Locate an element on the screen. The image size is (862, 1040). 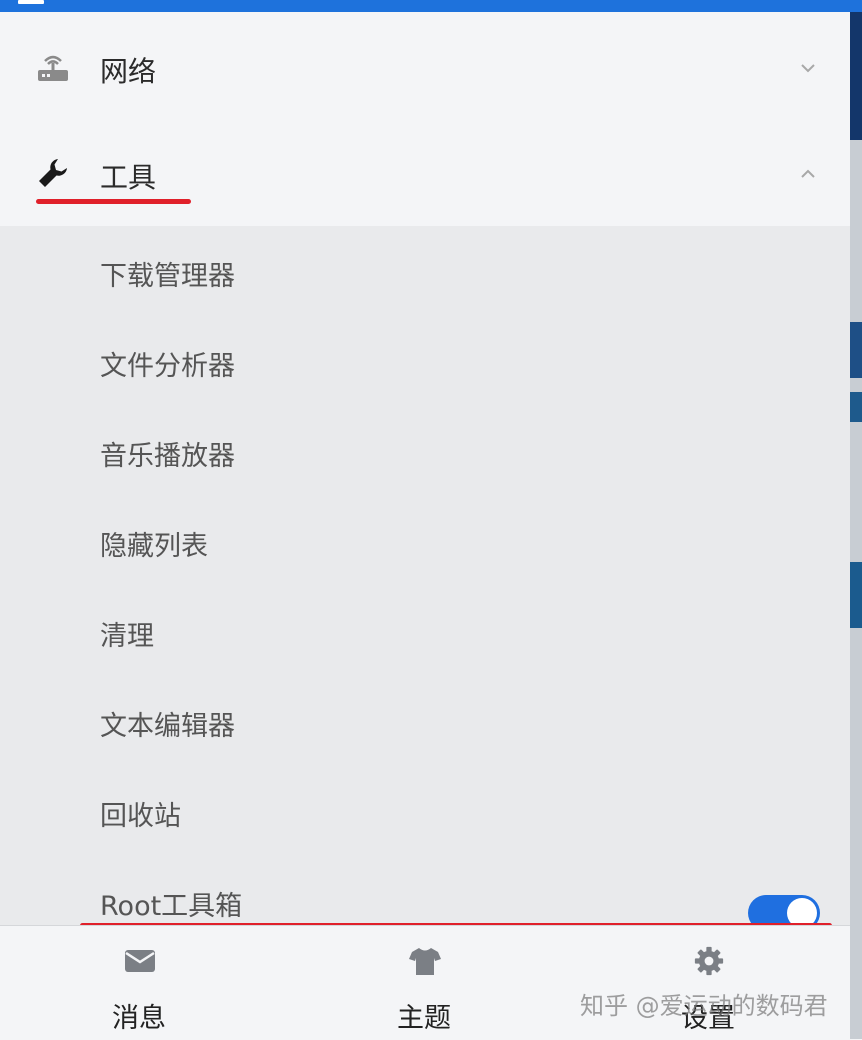
router-icon is located at coordinates (53, 68).